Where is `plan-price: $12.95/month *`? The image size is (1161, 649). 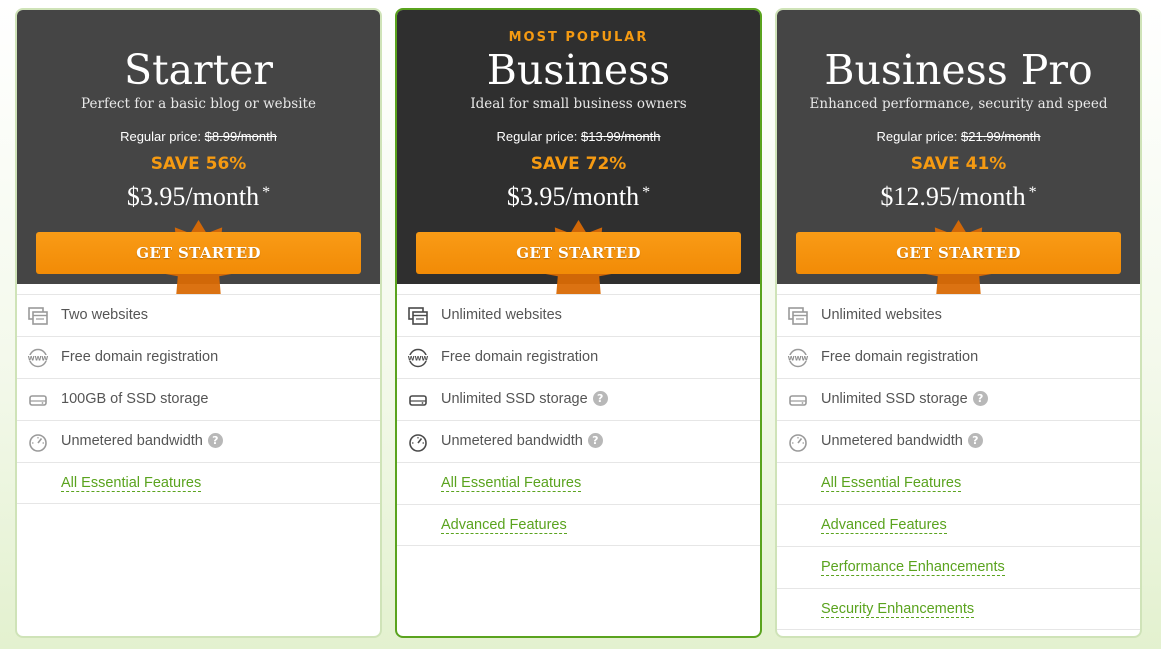 plan-price: $12.95/month * is located at coordinates (958, 197).